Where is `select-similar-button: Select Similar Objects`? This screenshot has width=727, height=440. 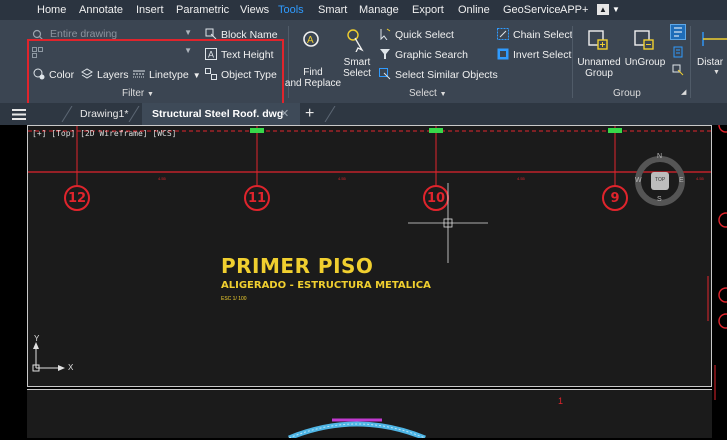
select-similar-button: Select Similar Objects is located at coordinates (438, 74).